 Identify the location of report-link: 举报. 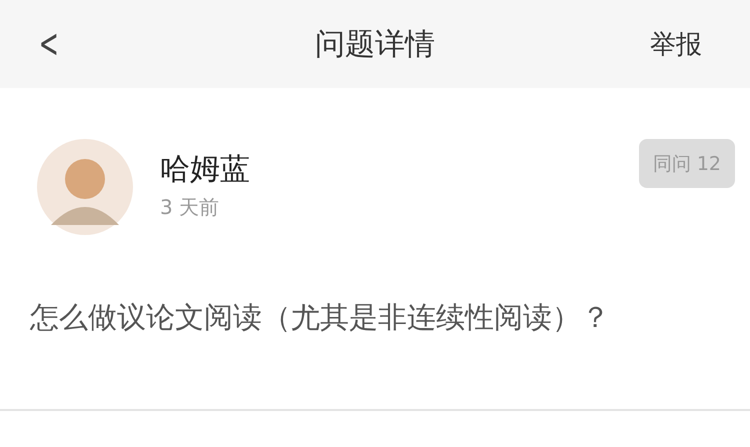
(676, 44).